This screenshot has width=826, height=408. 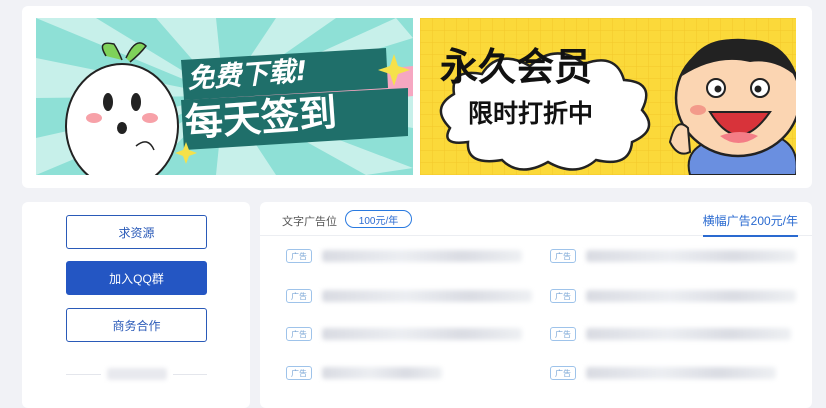 I want to click on footer-divider-right, so click(x=189, y=374).